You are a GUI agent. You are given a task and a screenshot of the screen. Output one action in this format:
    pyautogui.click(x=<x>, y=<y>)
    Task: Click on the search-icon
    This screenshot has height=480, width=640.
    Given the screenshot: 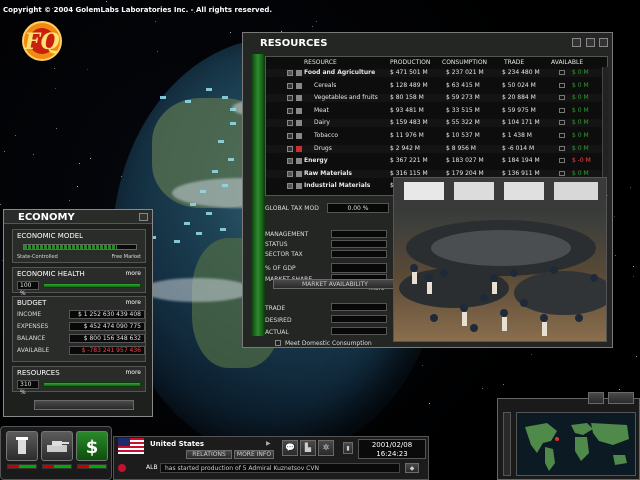 What is the action you would take?
    pyautogui.click(x=621, y=398)
    